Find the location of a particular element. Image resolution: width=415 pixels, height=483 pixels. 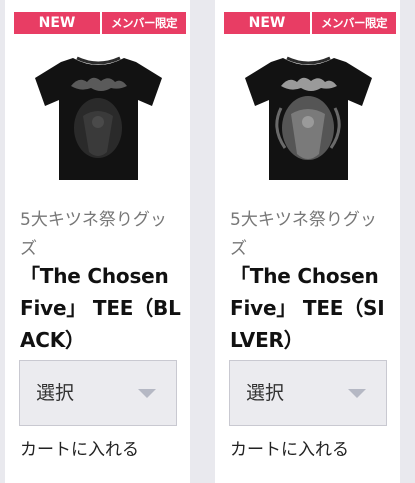

product-title: 「The Chosen Five」 TEE（SILVER） is located at coordinates (312, 308).